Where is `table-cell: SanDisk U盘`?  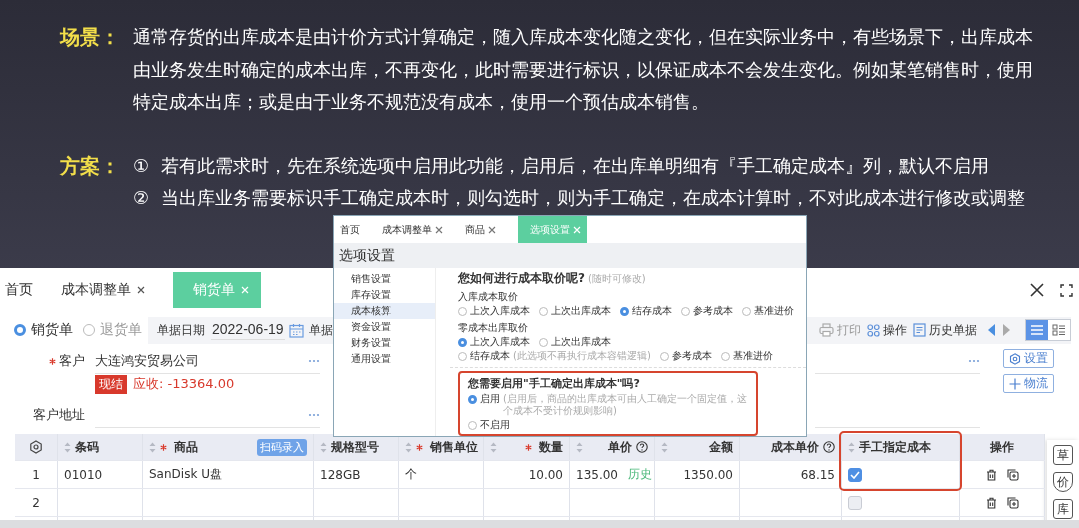
table-cell: SanDisk U盘 is located at coordinates (185, 474).